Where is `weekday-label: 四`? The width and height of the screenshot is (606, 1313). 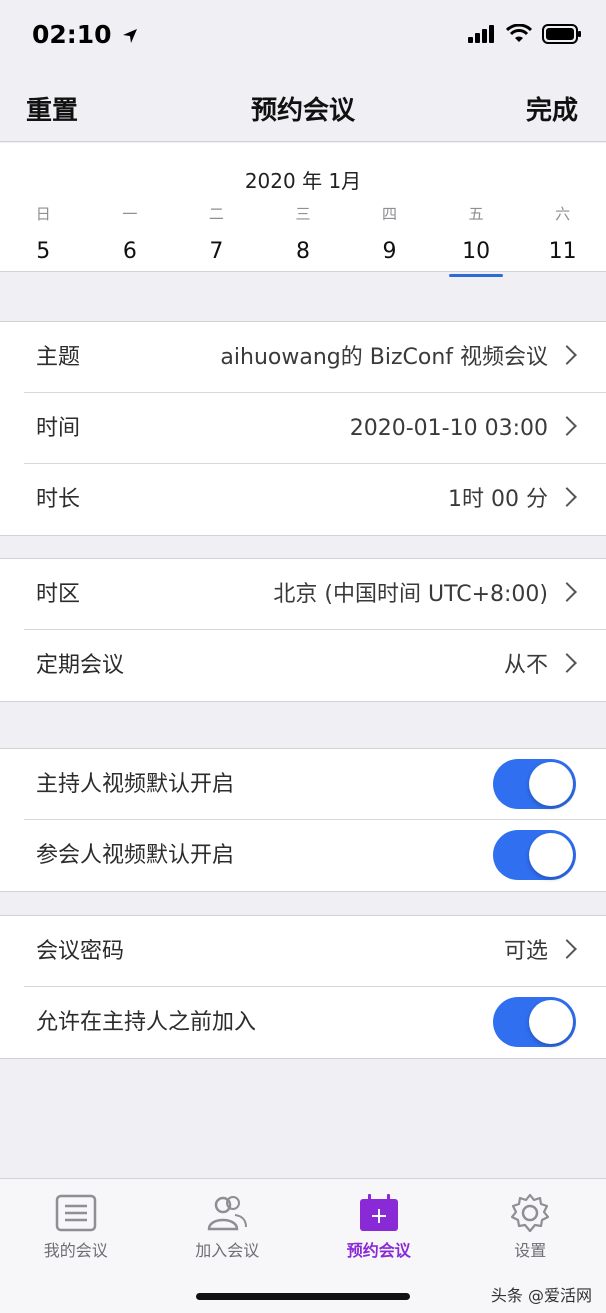
weekday-label: 四 is located at coordinates (390, 214).